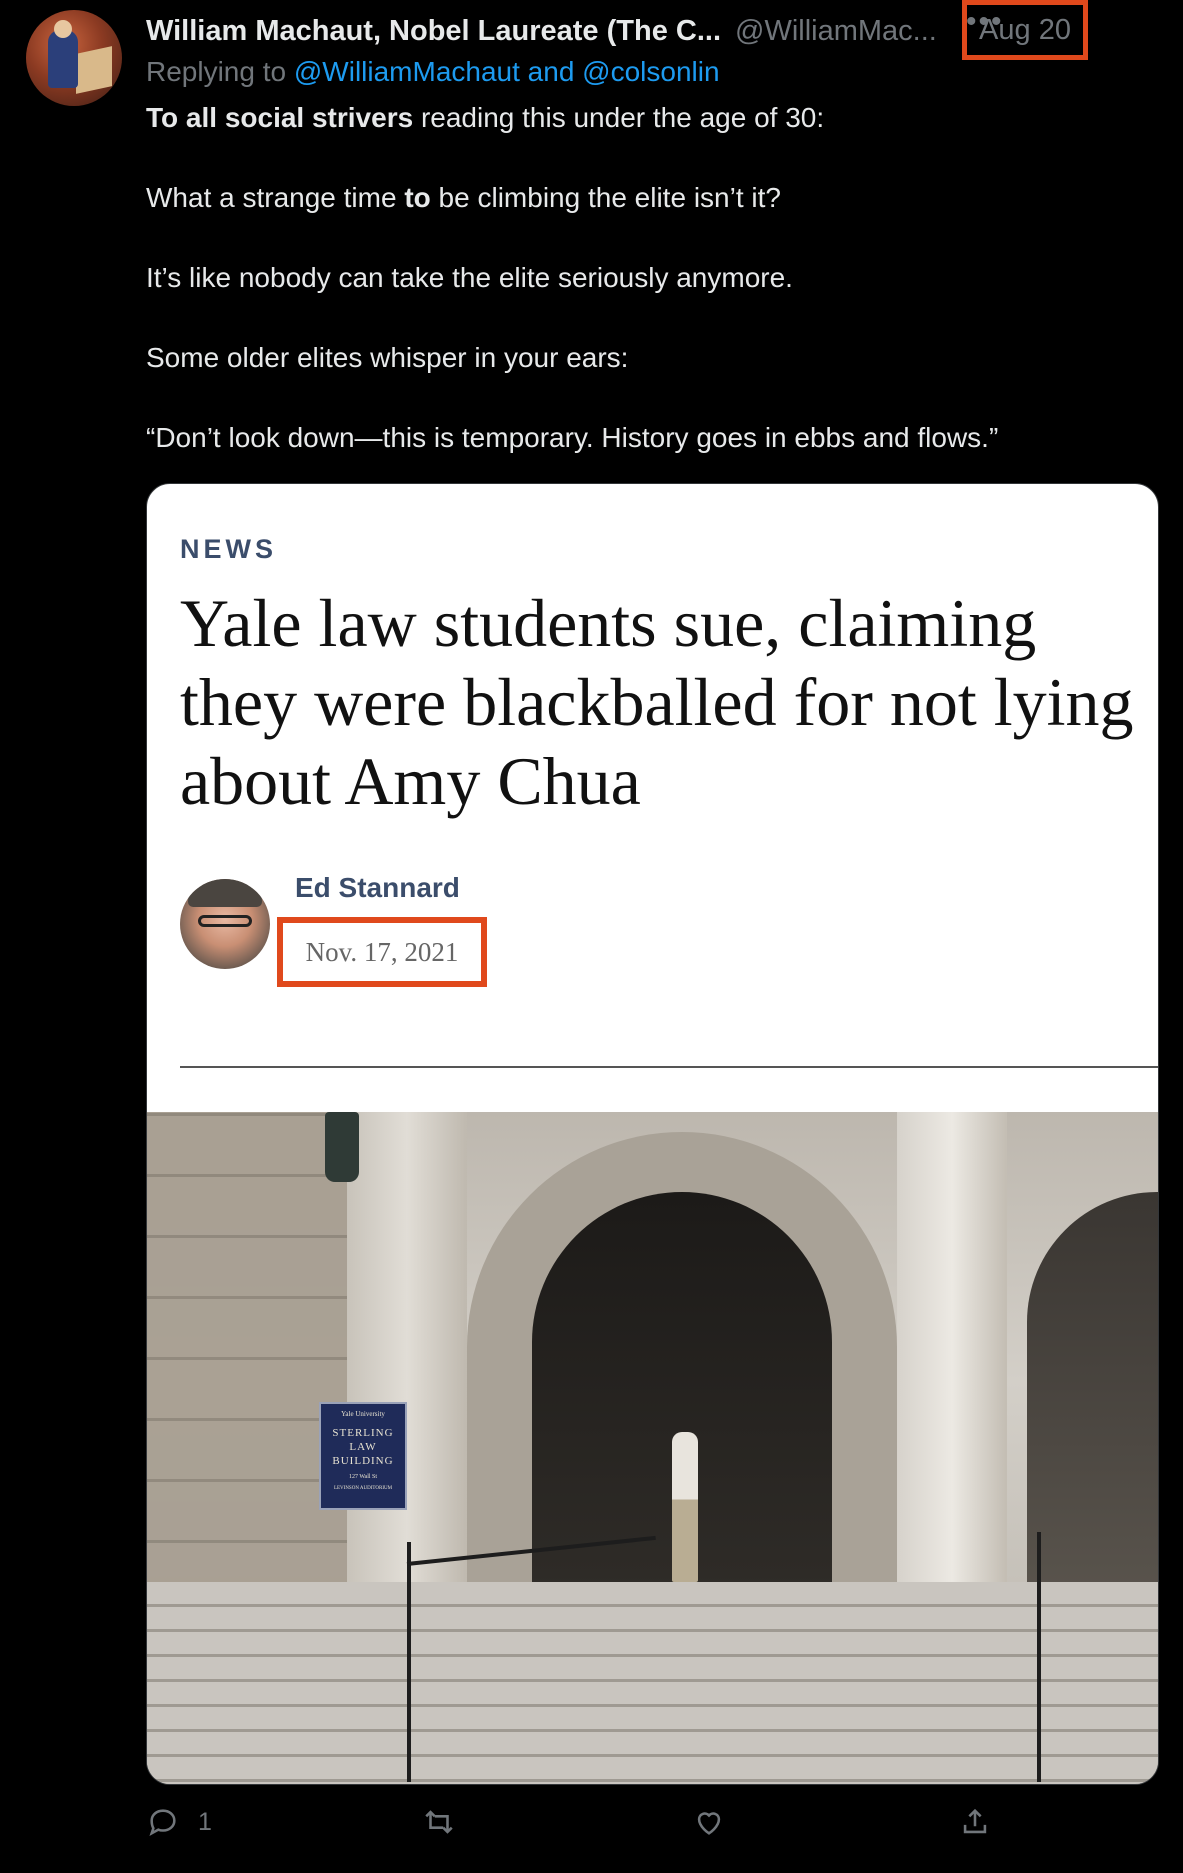  Describe the element at coordinates (669, 1067) in the screenshot. I see `article-divider` at that location.